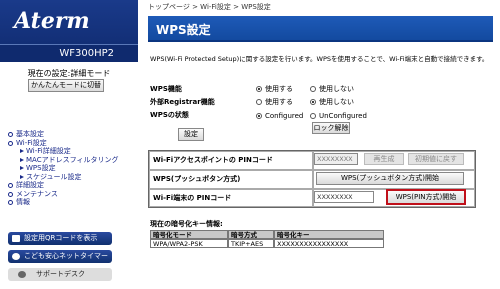 This screenshot has width=500, height=289. Describe the element at coordinates (189, 234) in the screenshot. I see `key-header-mode: 暗号化モード` at that location.